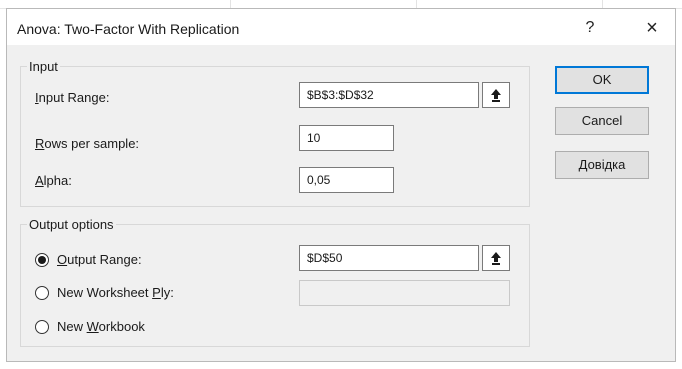 The image size is (682, 369). I want to click on new-worksheet-label: New Worksheet Ply:, so click(115, 292).